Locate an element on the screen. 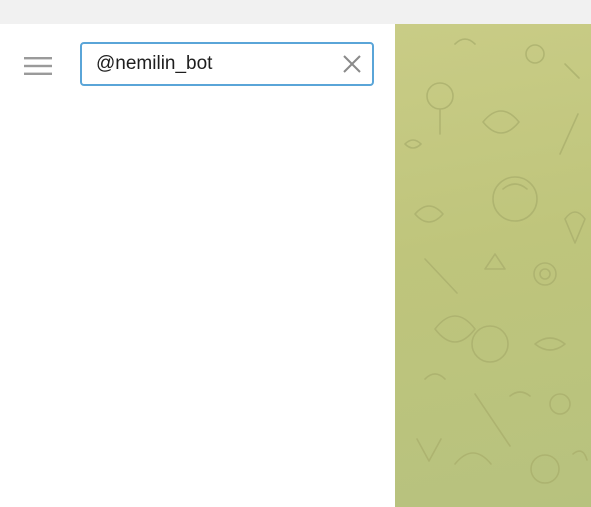 Image resolution: width=591 pixels, height=507 pixels. clear-search-button is located at coordinates (352, 64).